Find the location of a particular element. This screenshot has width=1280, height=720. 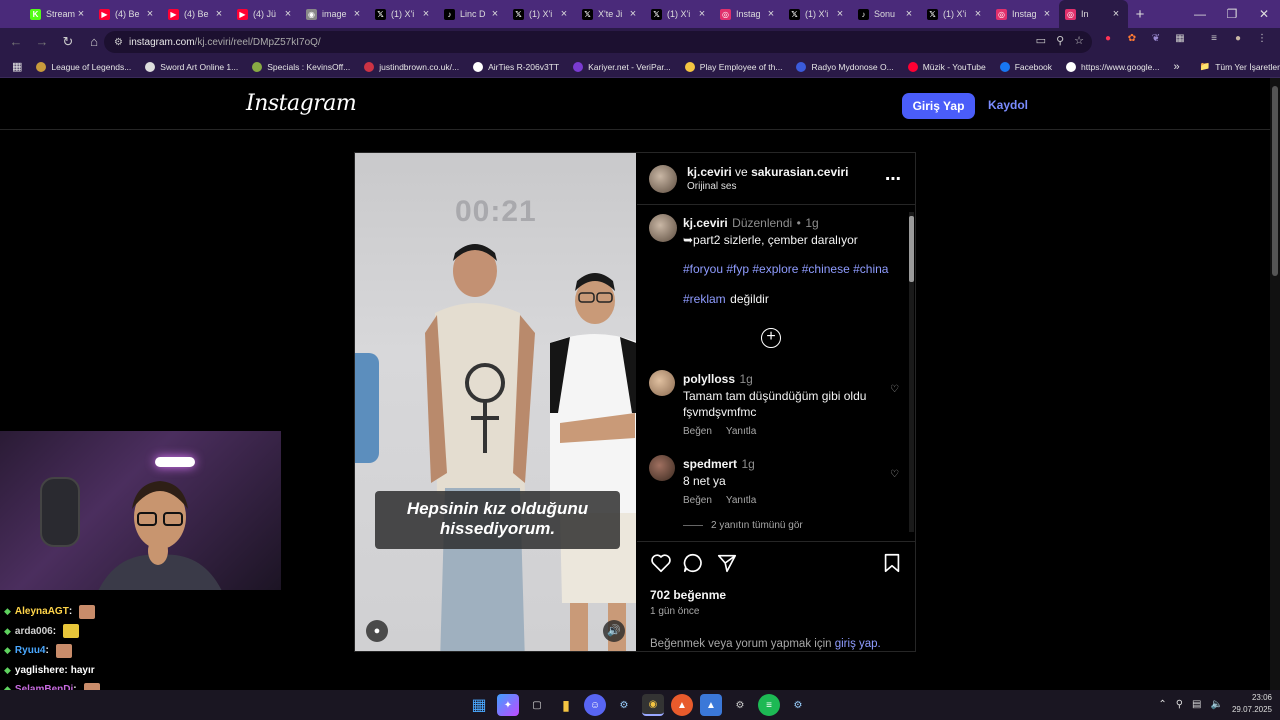

chat-username: yaglishere is located at coordinates (39, 670).